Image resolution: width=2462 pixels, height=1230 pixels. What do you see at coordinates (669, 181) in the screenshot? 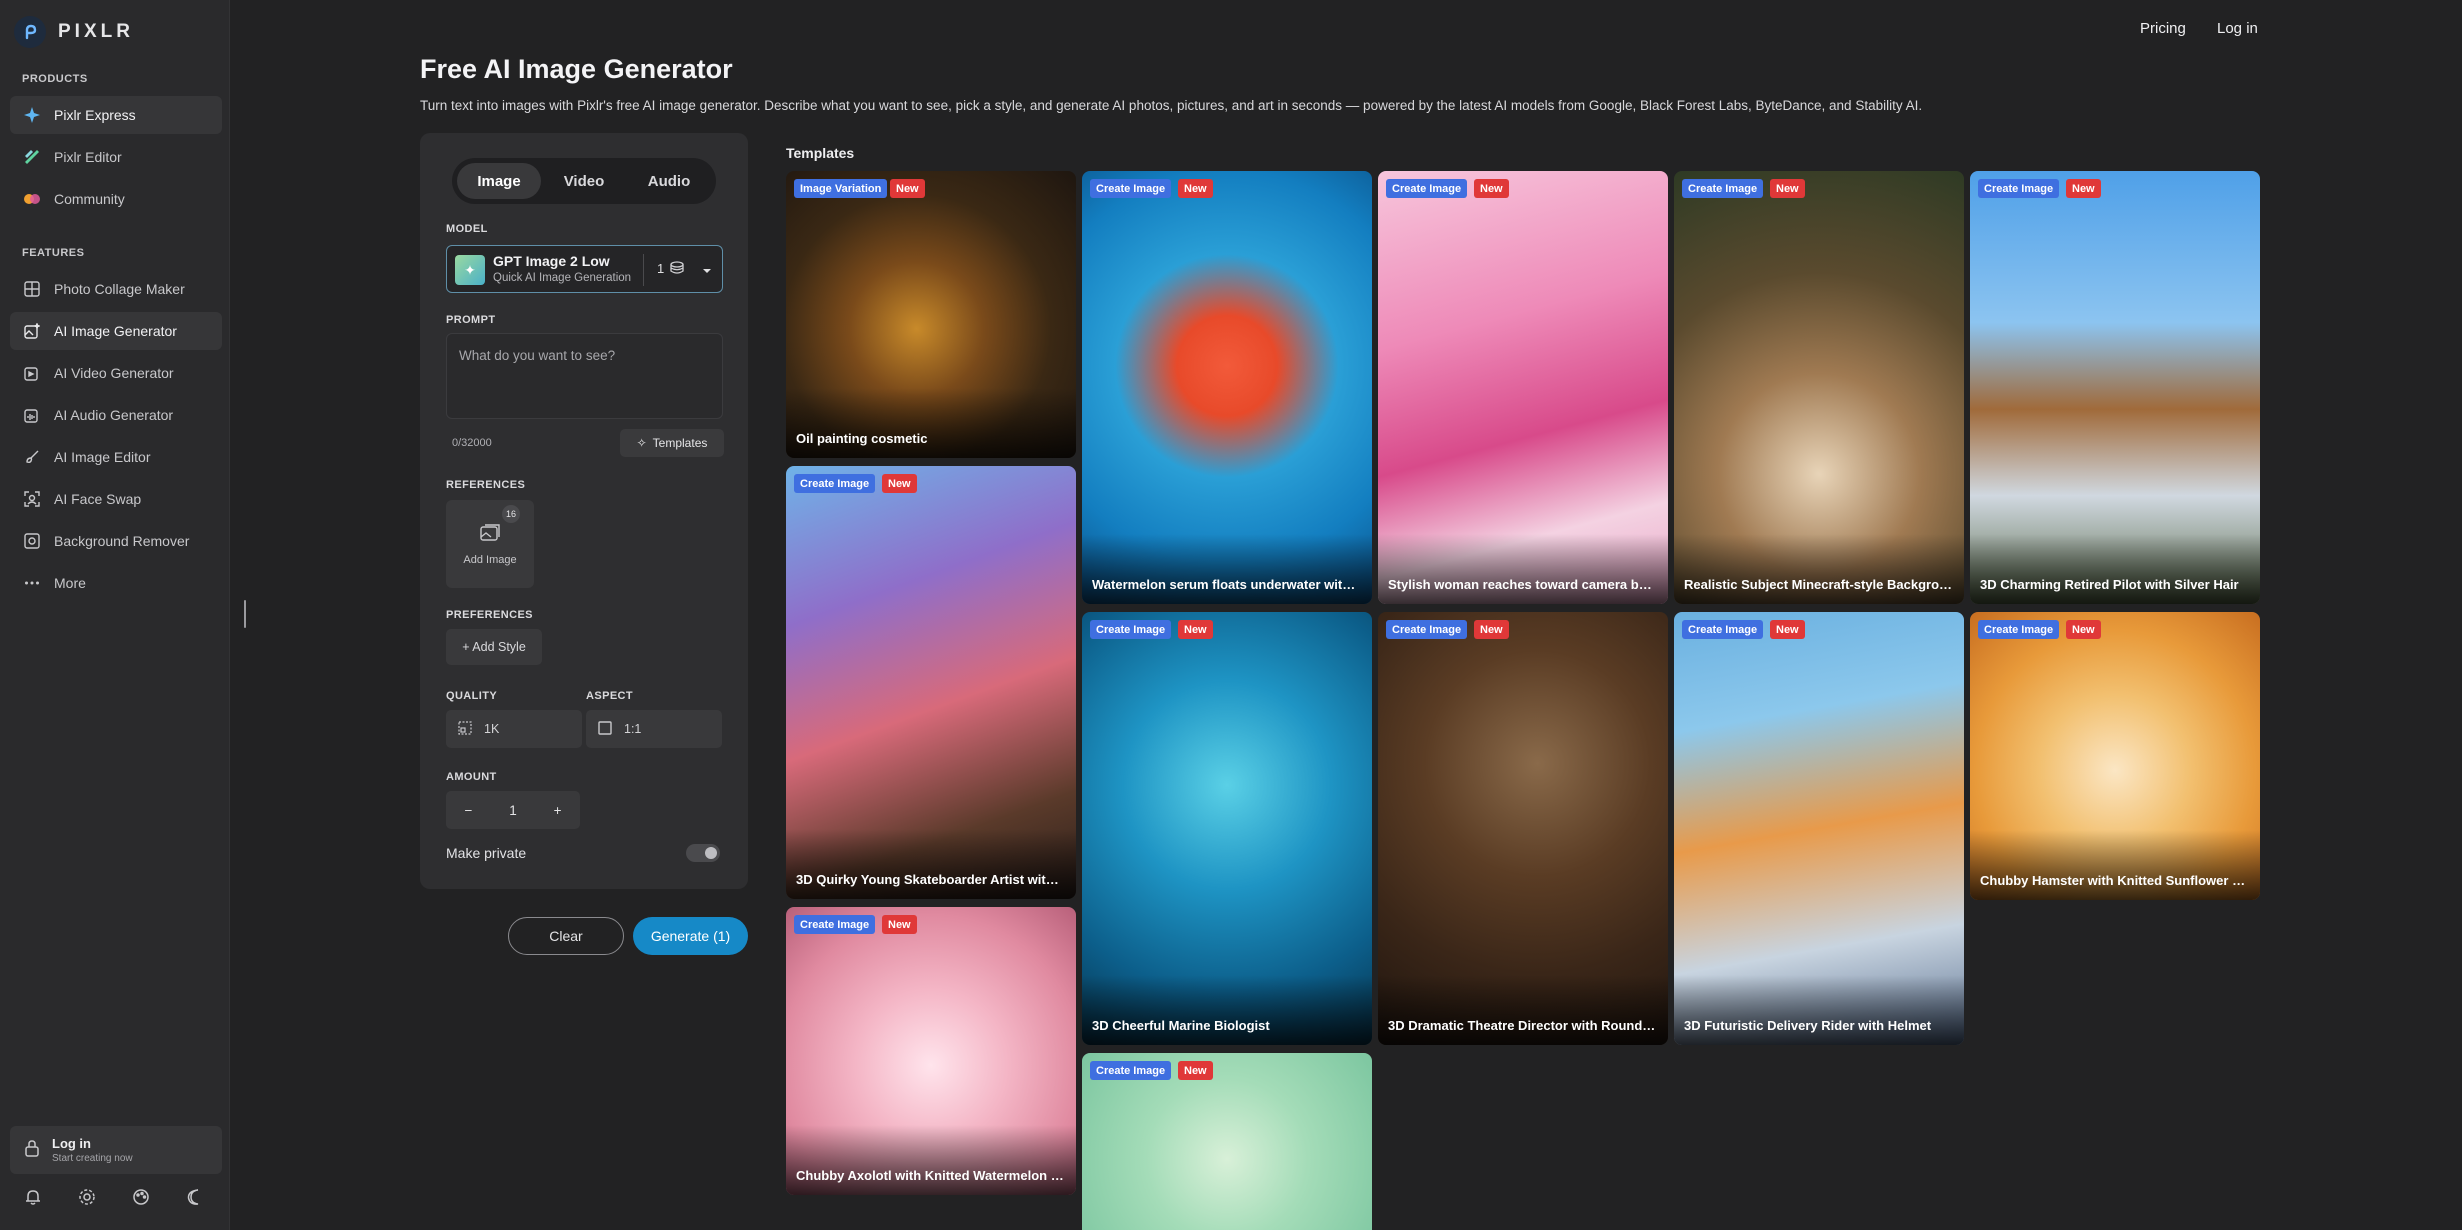
I see `tab-audio: Audio` at bounding box center [669, 181].